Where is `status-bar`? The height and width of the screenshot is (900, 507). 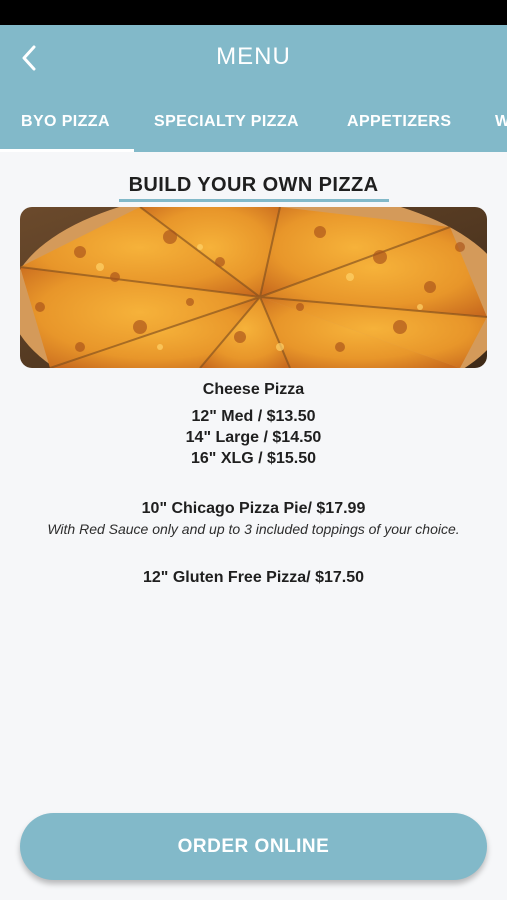 status-bar is located at coordinates (253, 12).